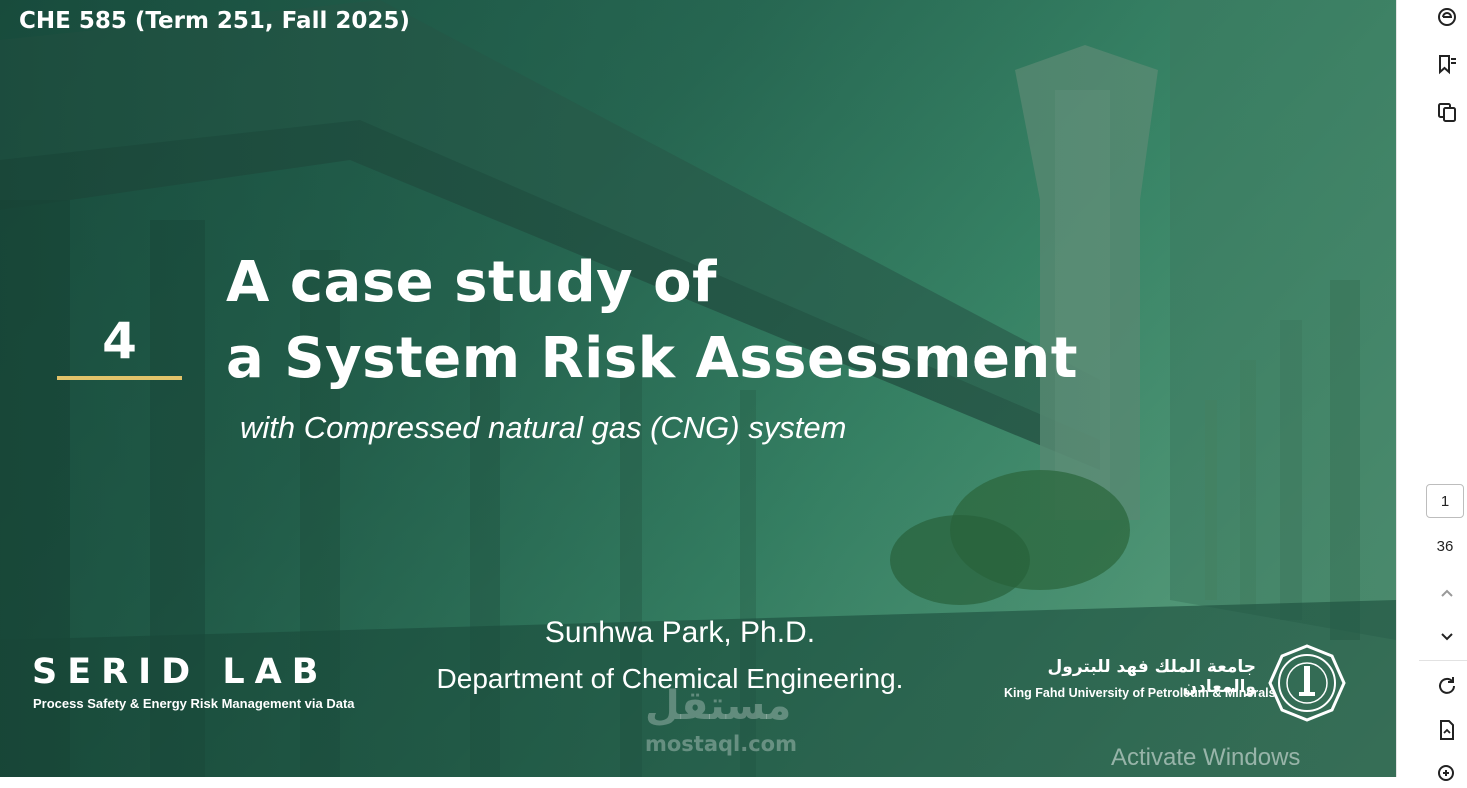 This screenshot has width=1467, height=788. I want to click on serid-lab-logo: SERID LAB, so click(180, 672).